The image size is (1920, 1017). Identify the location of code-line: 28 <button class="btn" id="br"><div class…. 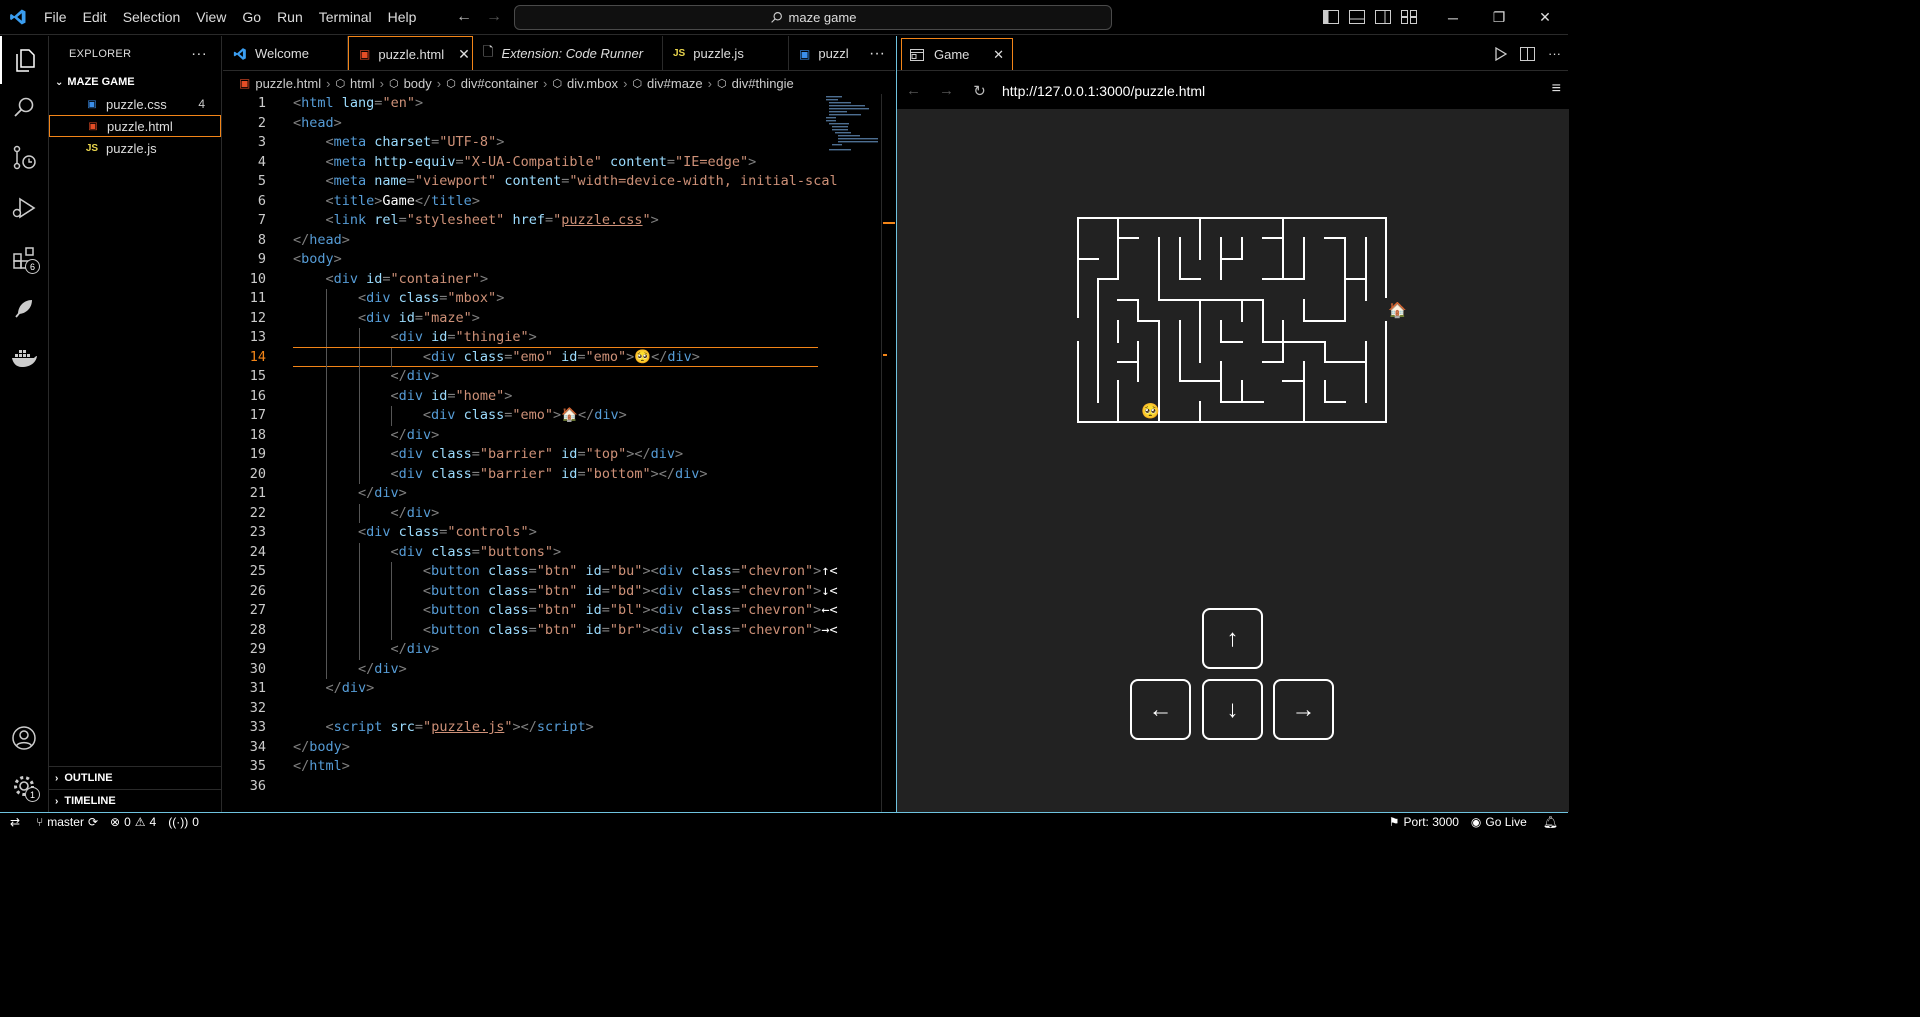
(552, 630).